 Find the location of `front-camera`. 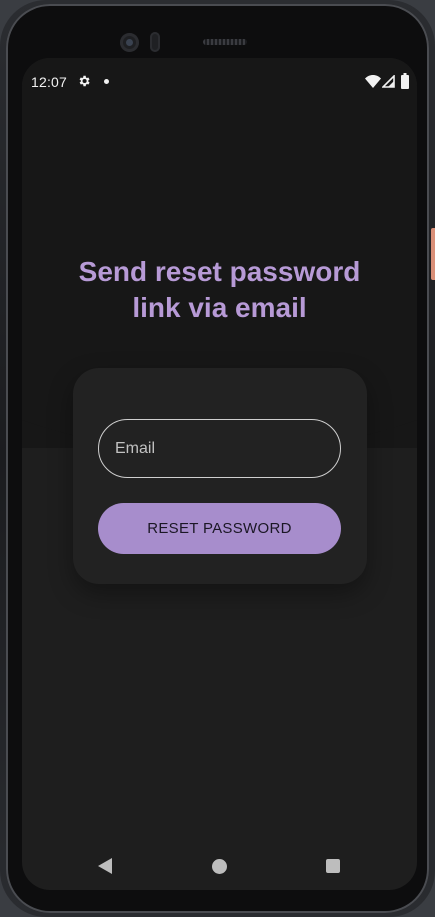

front-camera is located at coordinates (129, 42).